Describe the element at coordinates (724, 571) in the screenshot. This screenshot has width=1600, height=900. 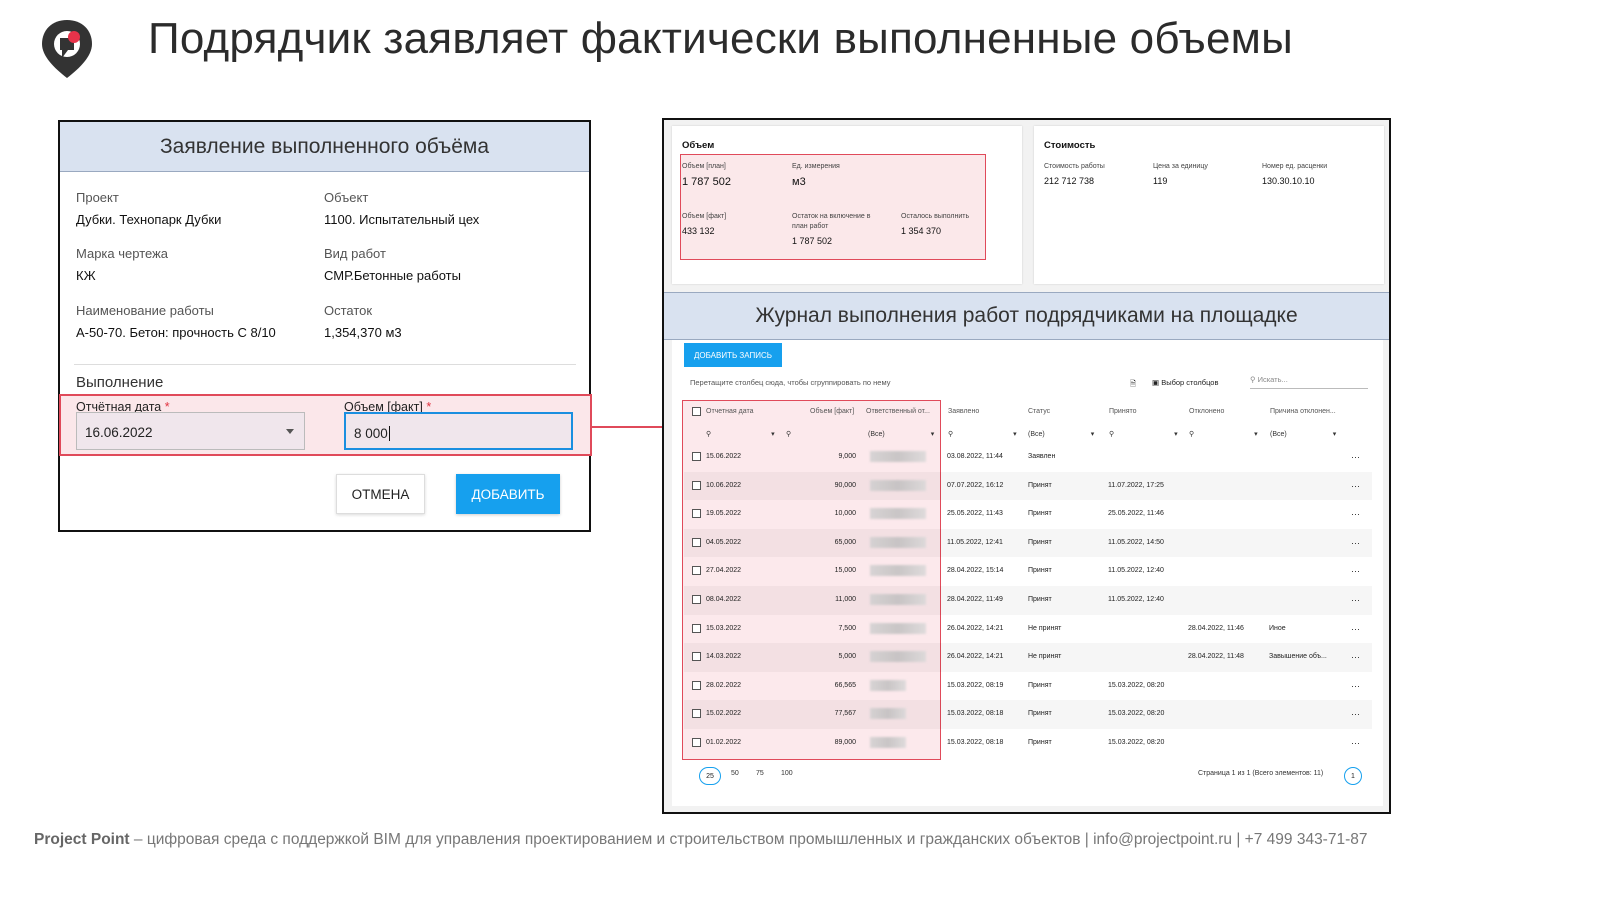
I see `cell-date: 27.04.2022` at that location.